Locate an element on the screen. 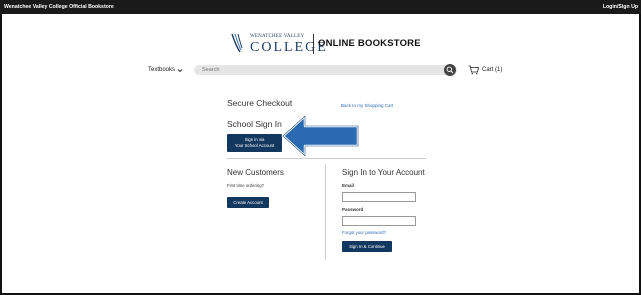 This screenshot has height=295, width=641. search-bar is located at coordinates (325, 70).